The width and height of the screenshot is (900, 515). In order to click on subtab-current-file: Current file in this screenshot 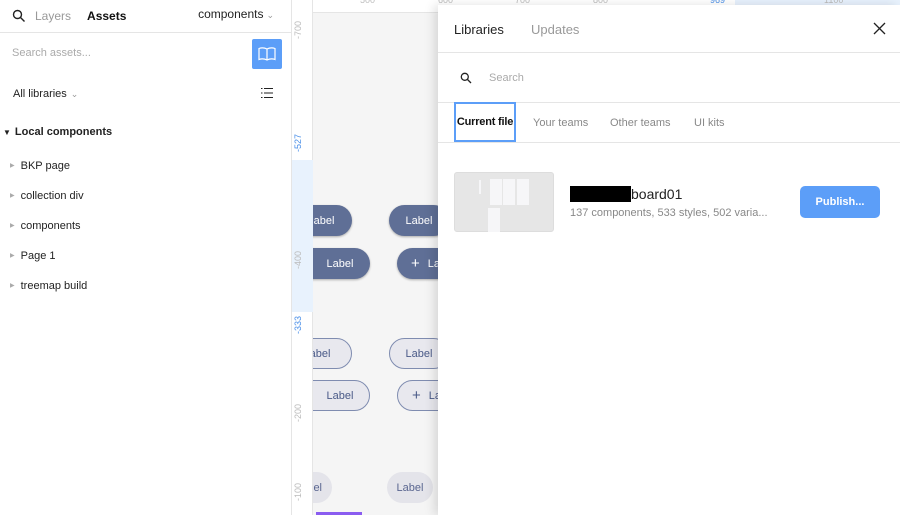, I will do `click(485, 122)`.